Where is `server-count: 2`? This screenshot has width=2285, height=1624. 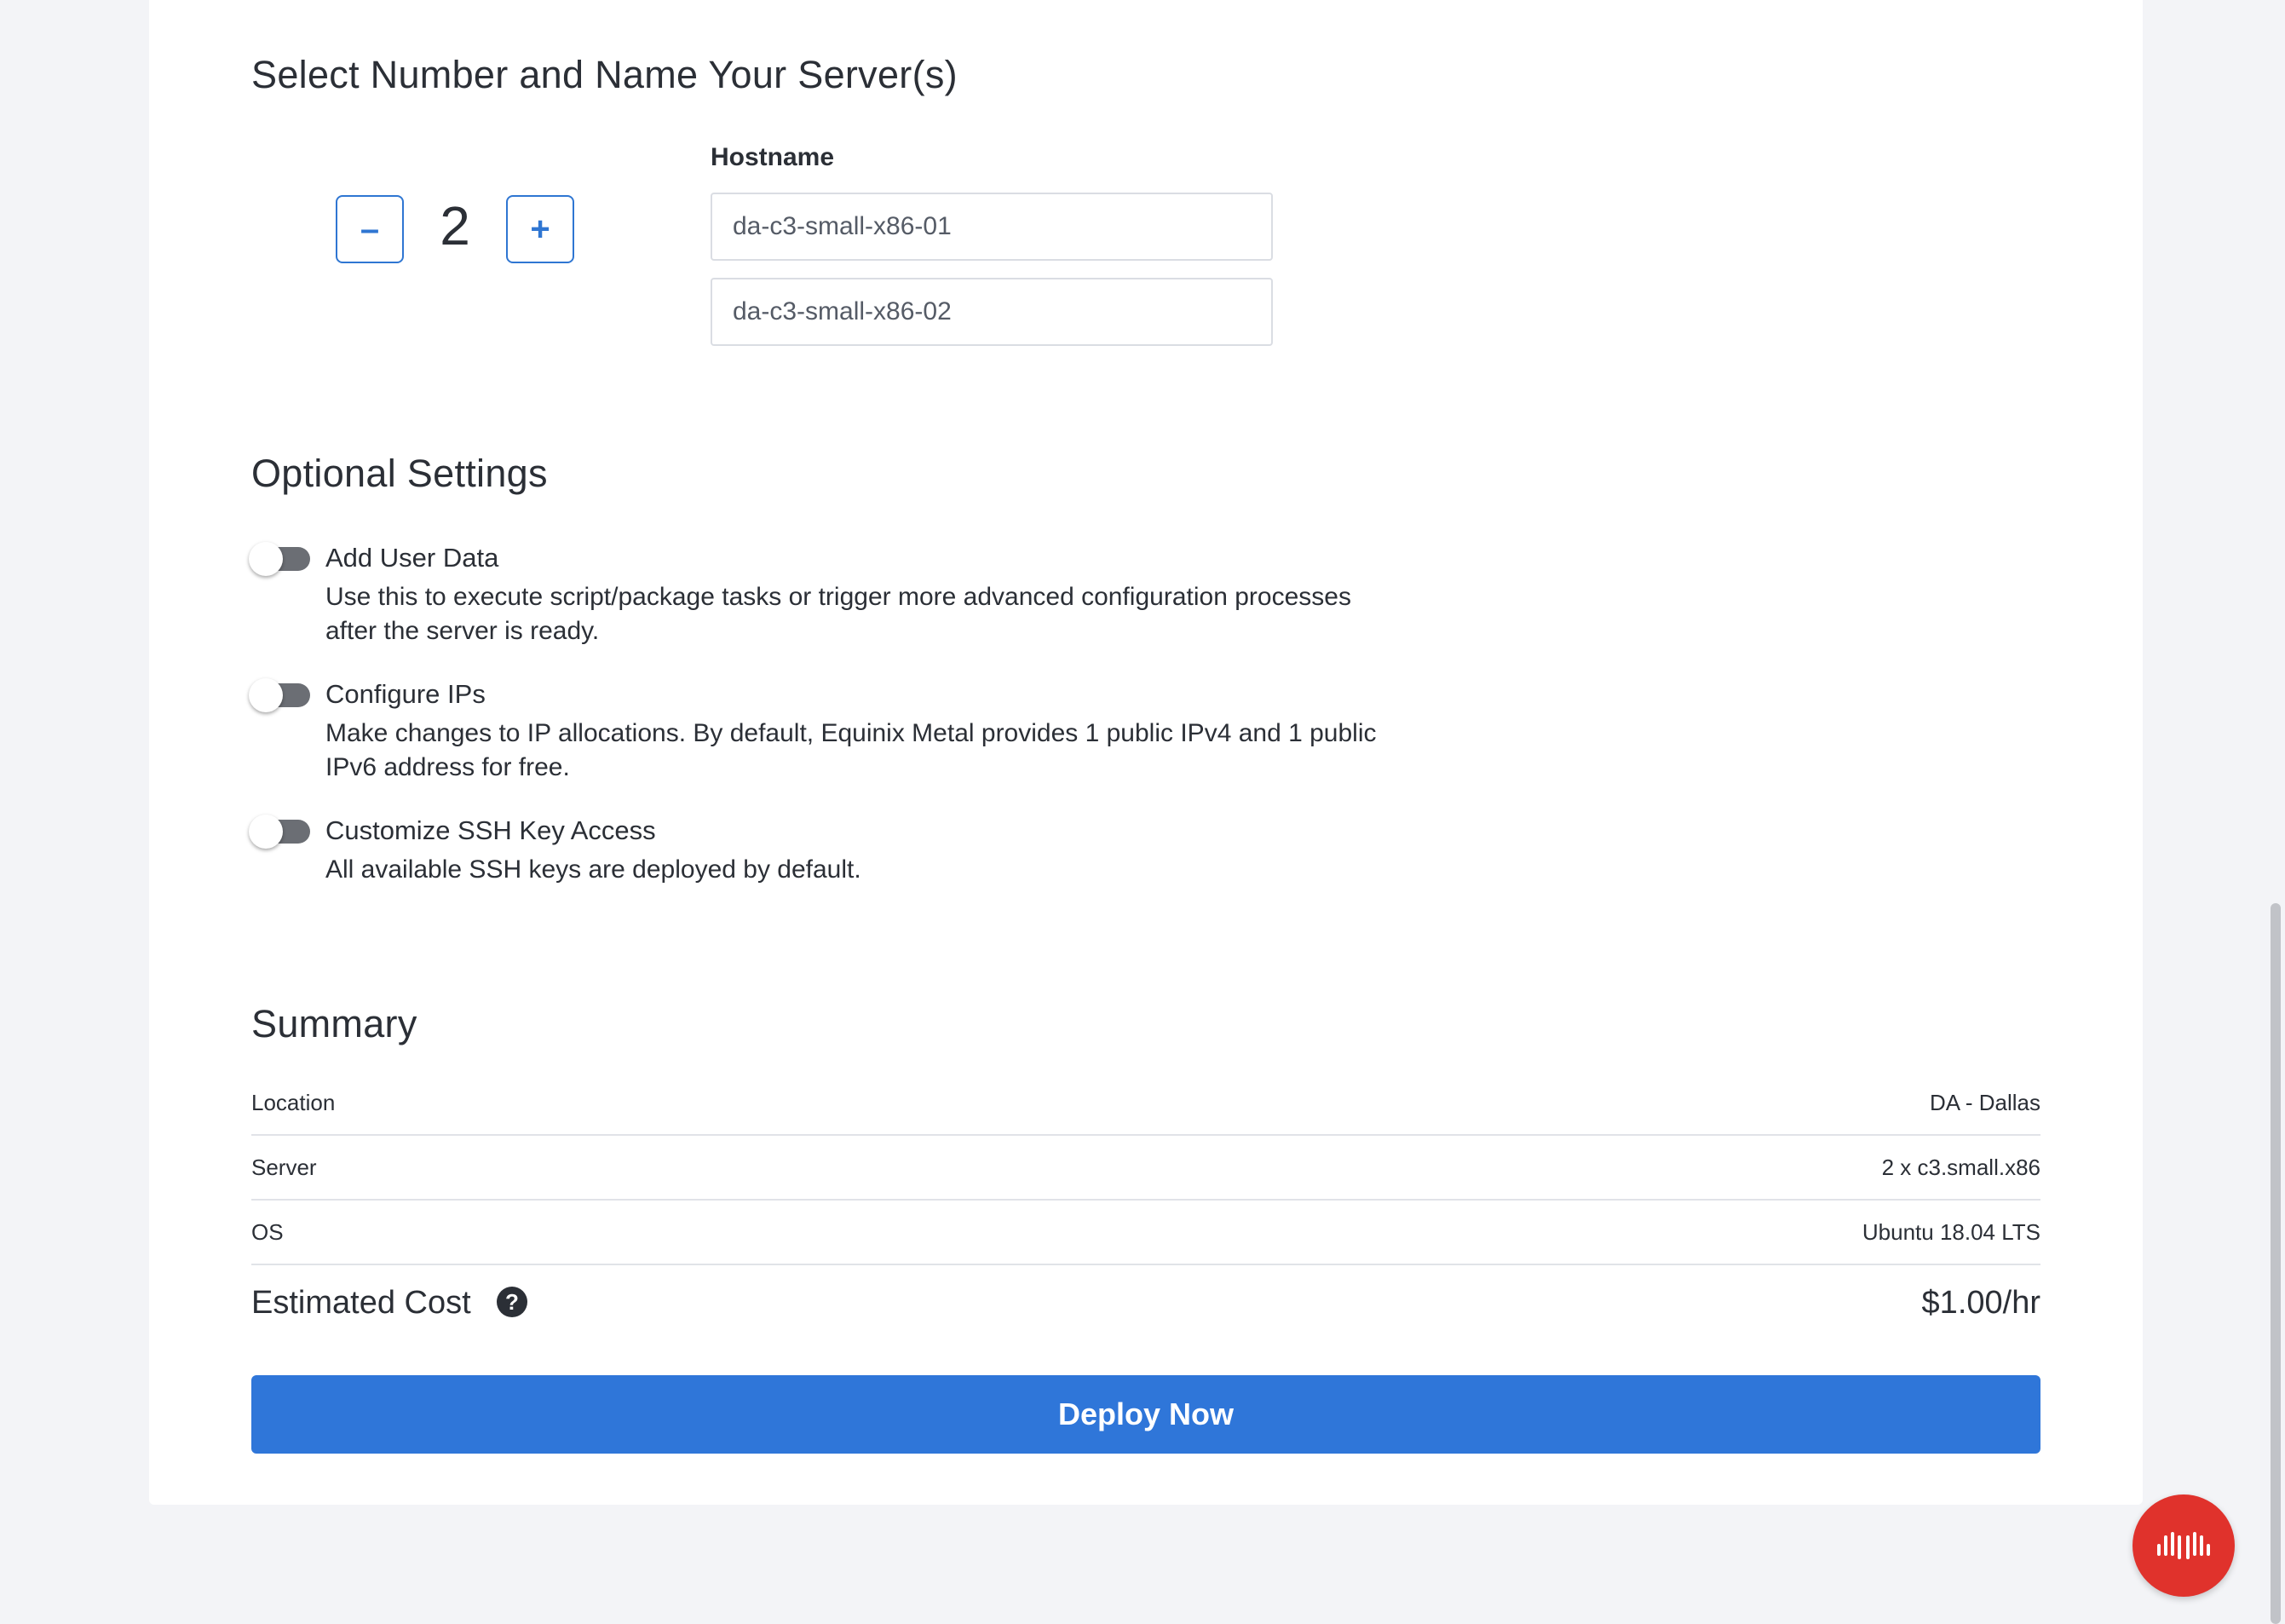
server-count: 2 is located at coordinates (455, 225).